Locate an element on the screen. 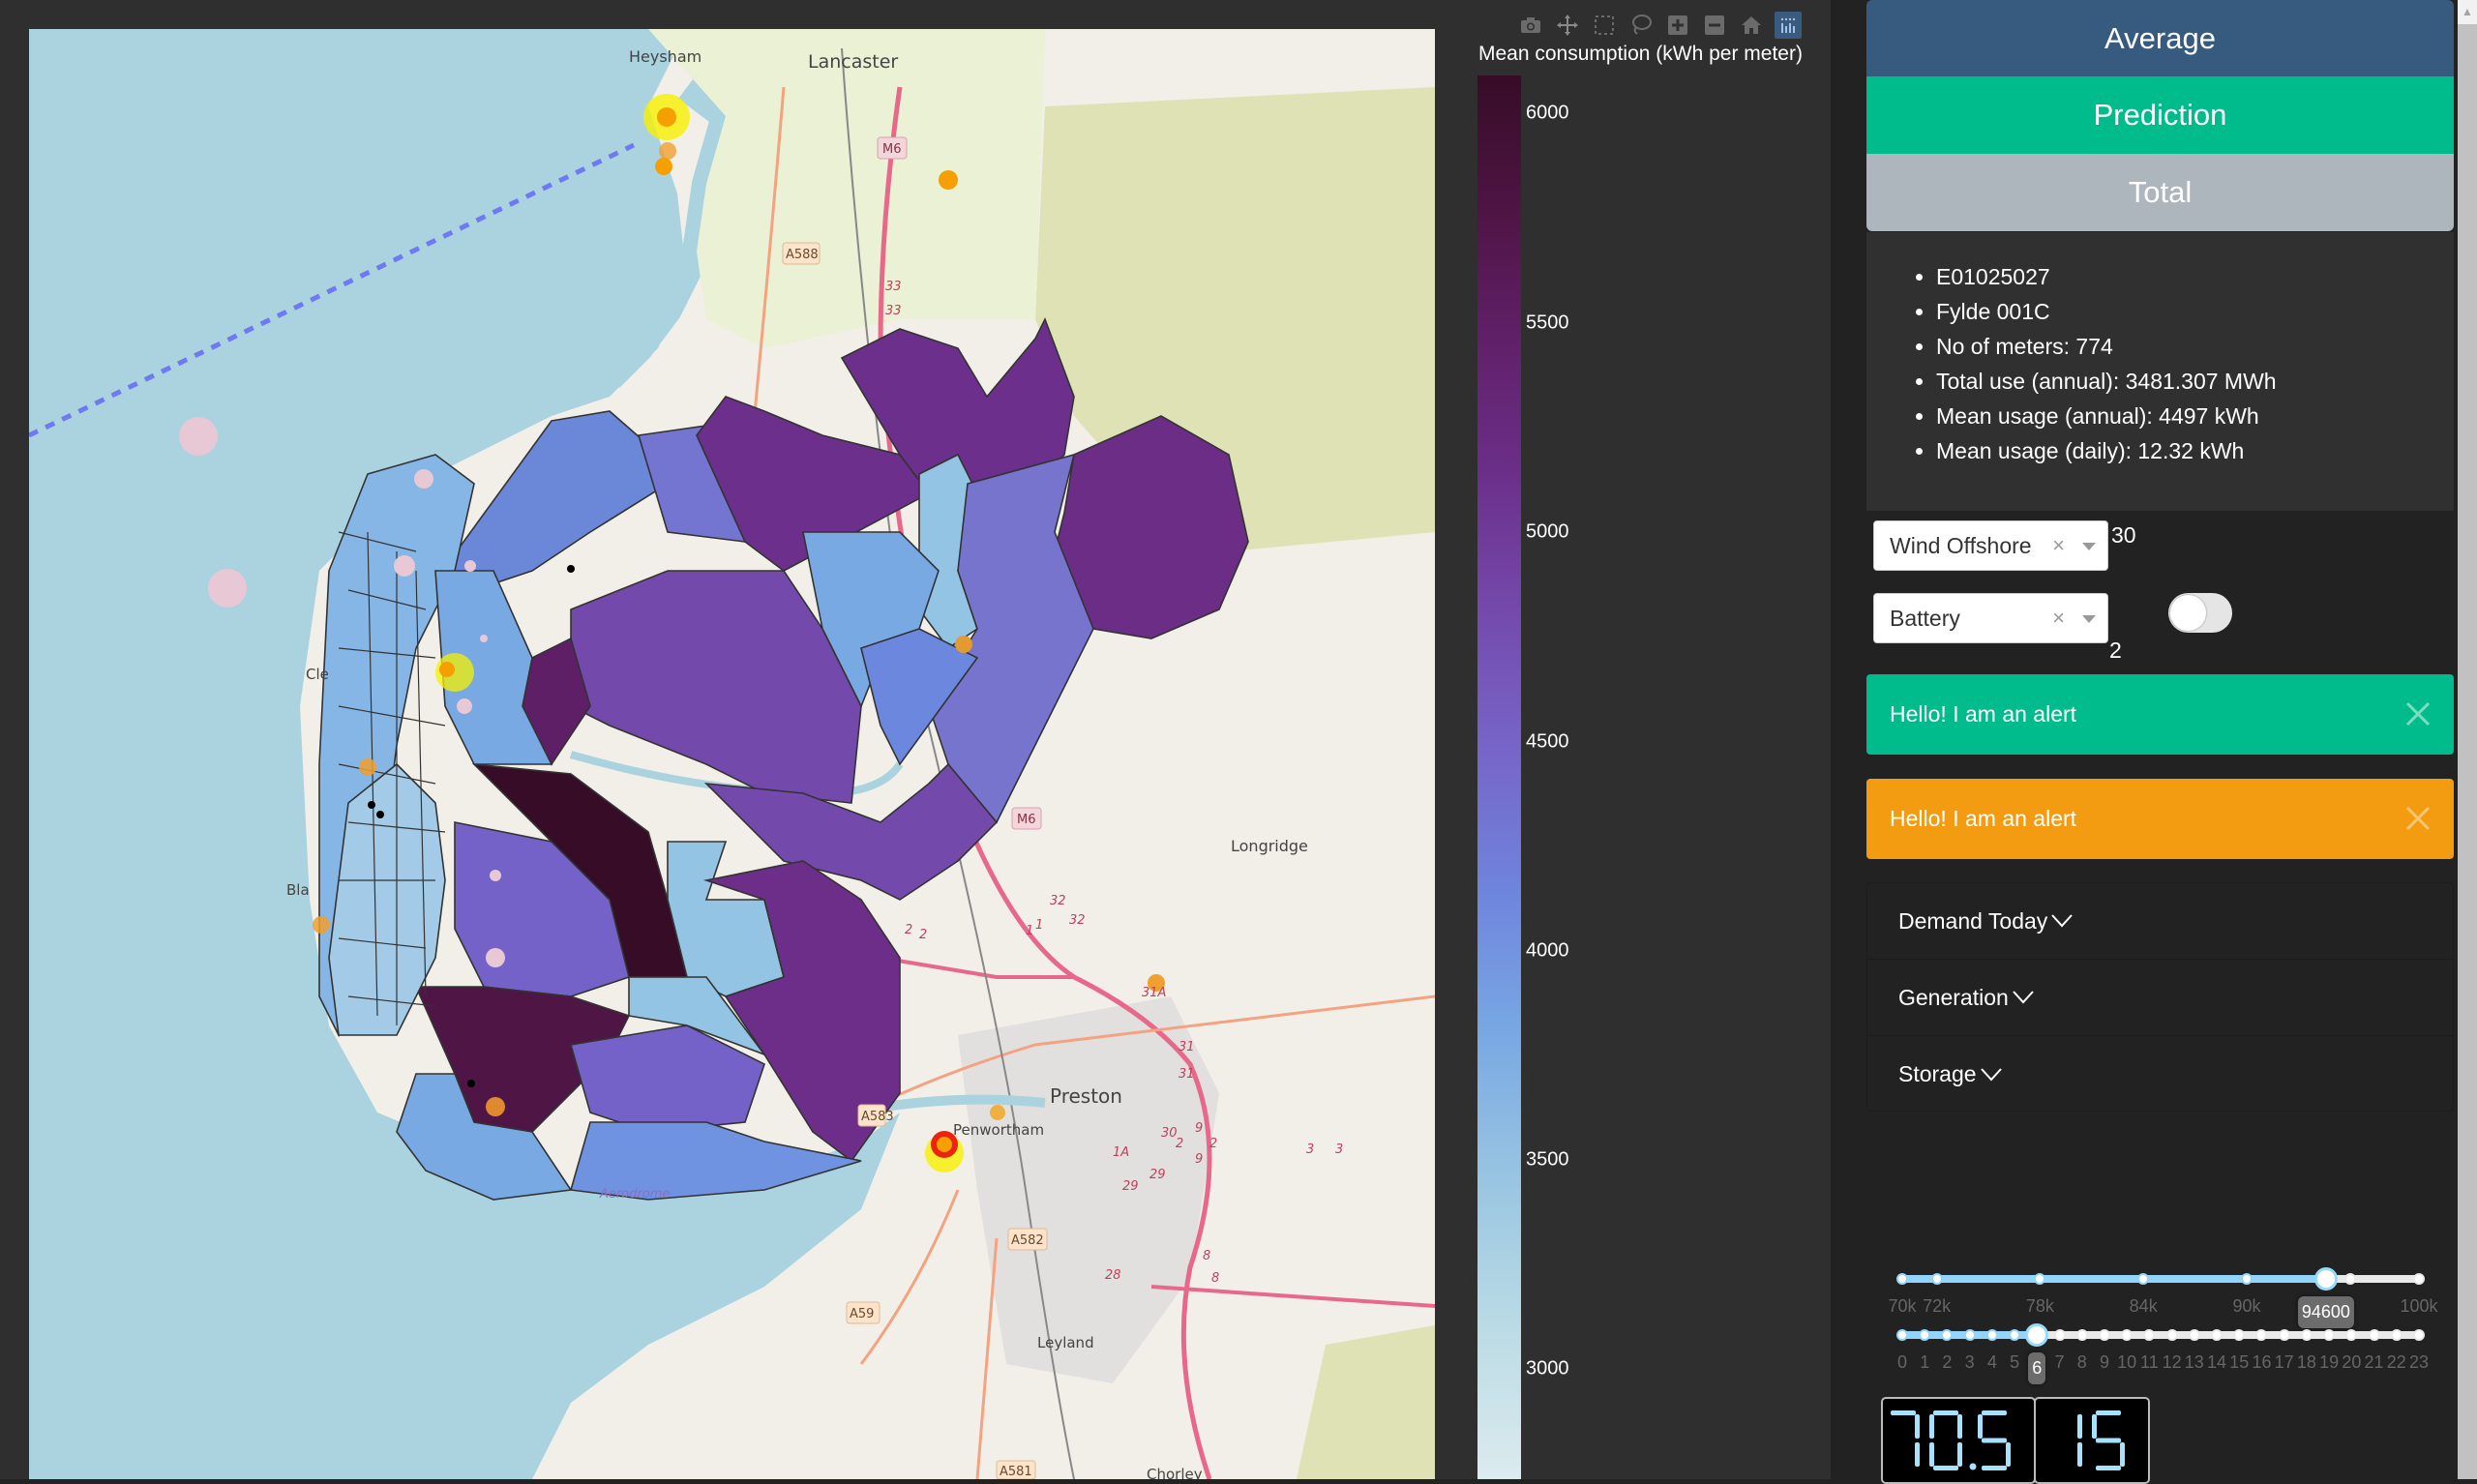 This screenshot has width=2477, height=1484. prediction-button: Prediction is located at coordinates (2160, 115).